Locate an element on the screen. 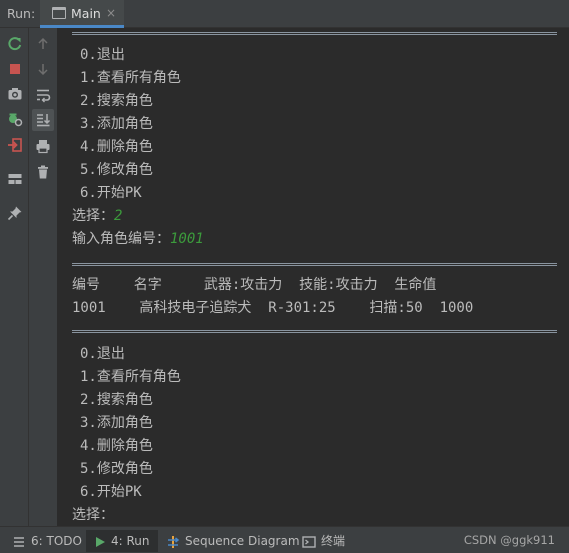 Image resolution: width=569 pixels, height=553 pixels. select-prompt-label: 选择： is located at coordinates (93, 216).